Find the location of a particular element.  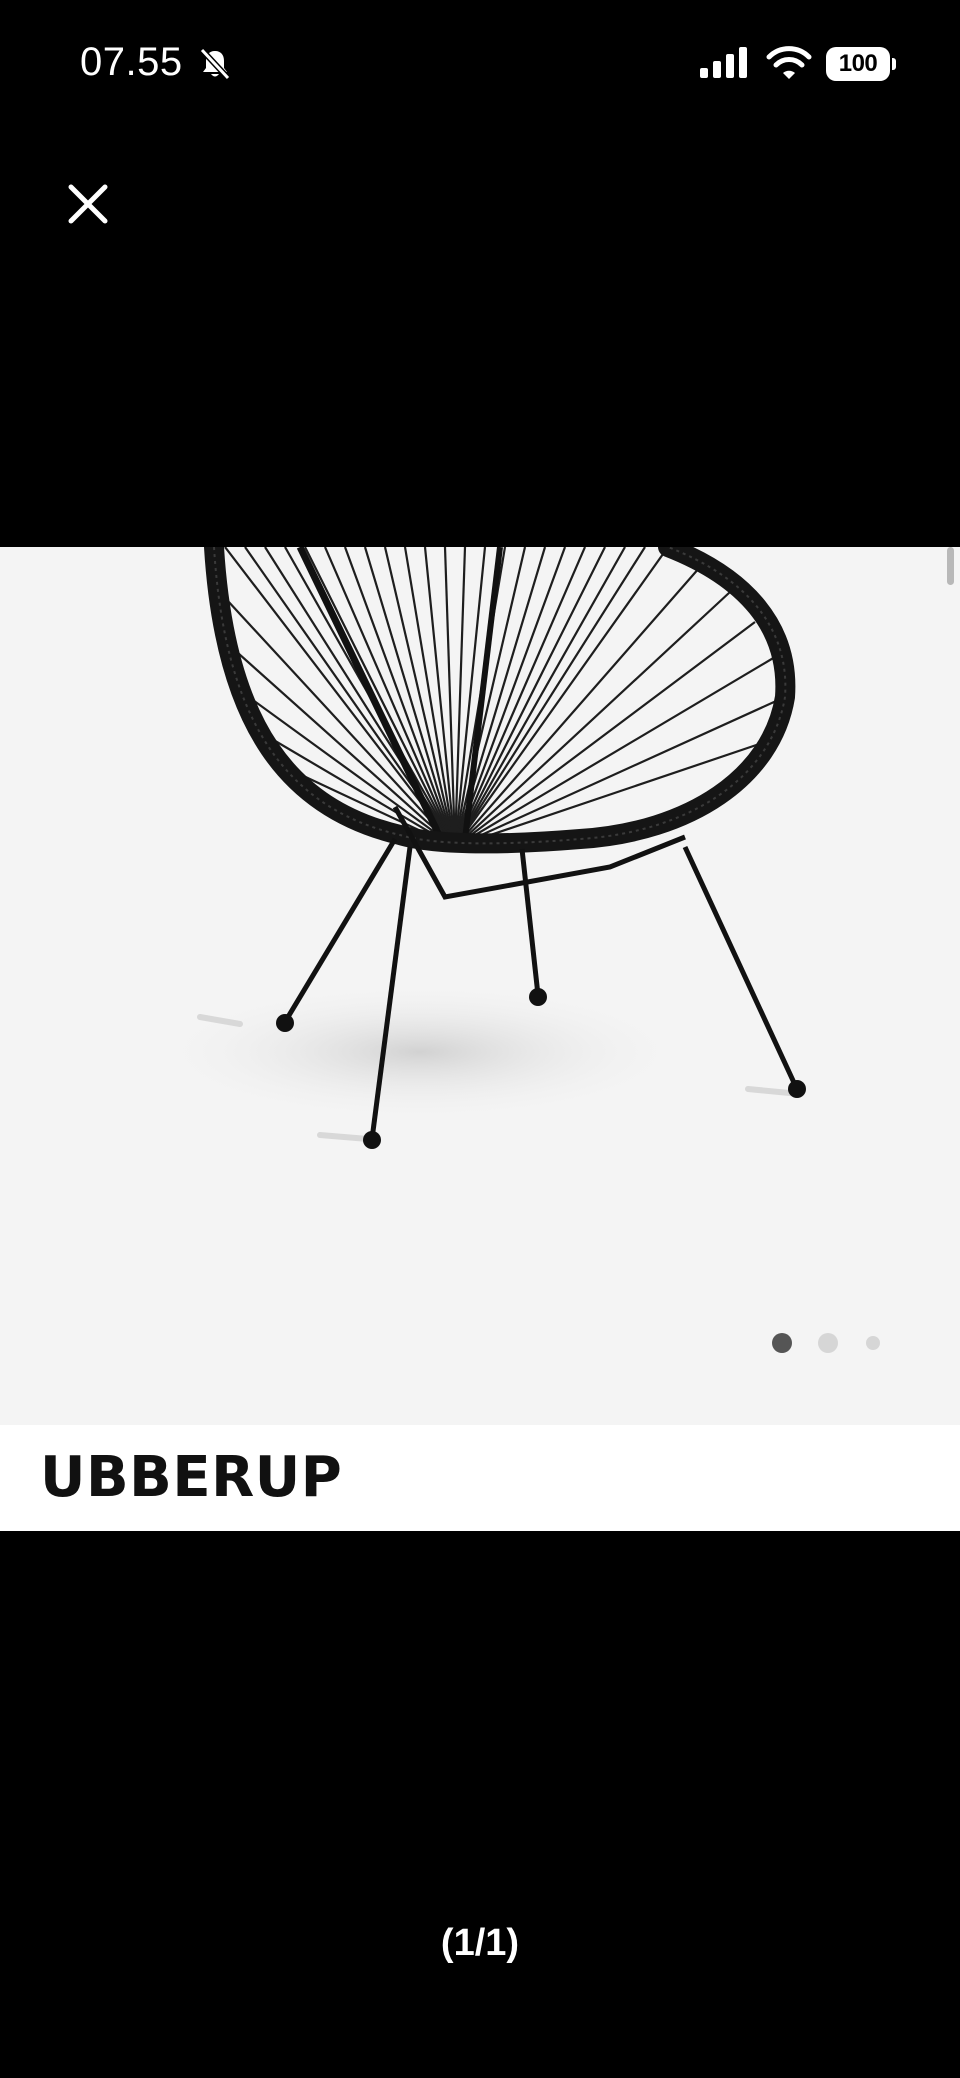

status-time: 07.55 is located at coordinates (131, 62).